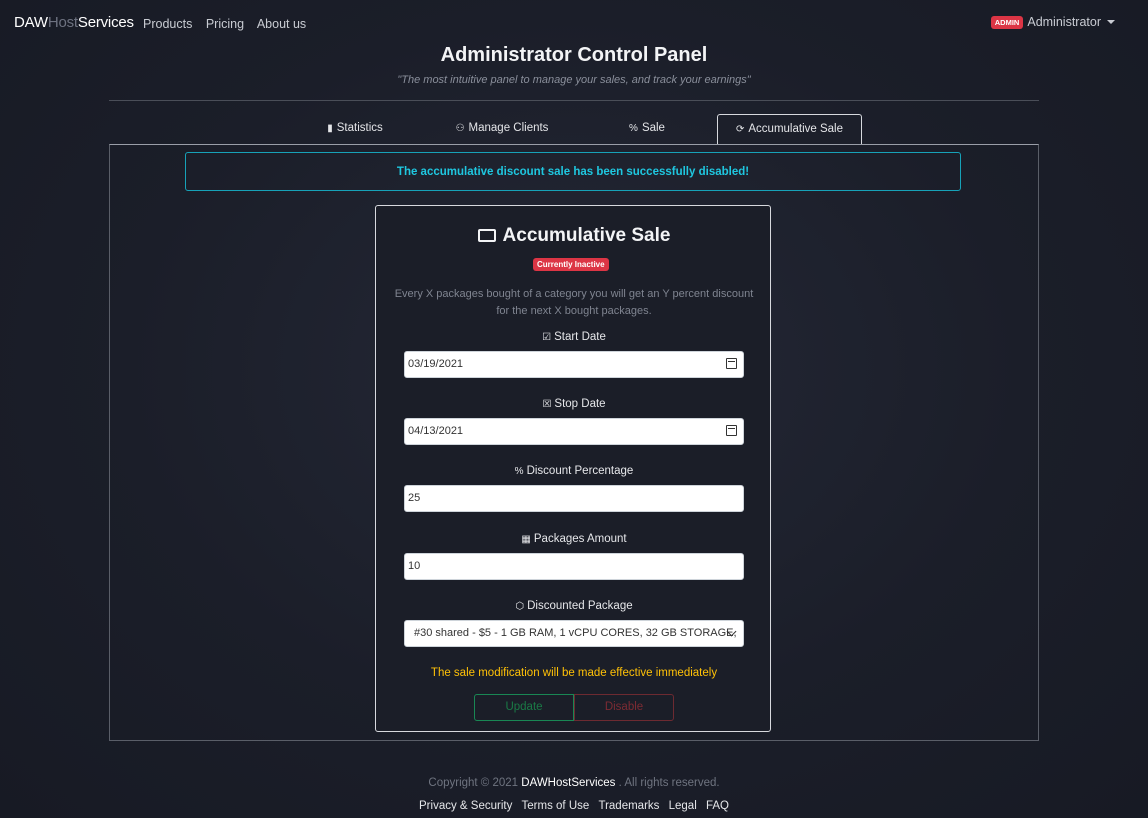 This screenshot has height=818, width=1148. I want to click on tab-manage-clients: ⚇ Manage Clients, so click(502, 128).